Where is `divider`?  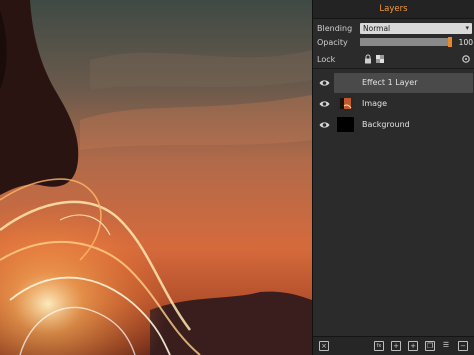 divider is located at coordinates (393, 68).